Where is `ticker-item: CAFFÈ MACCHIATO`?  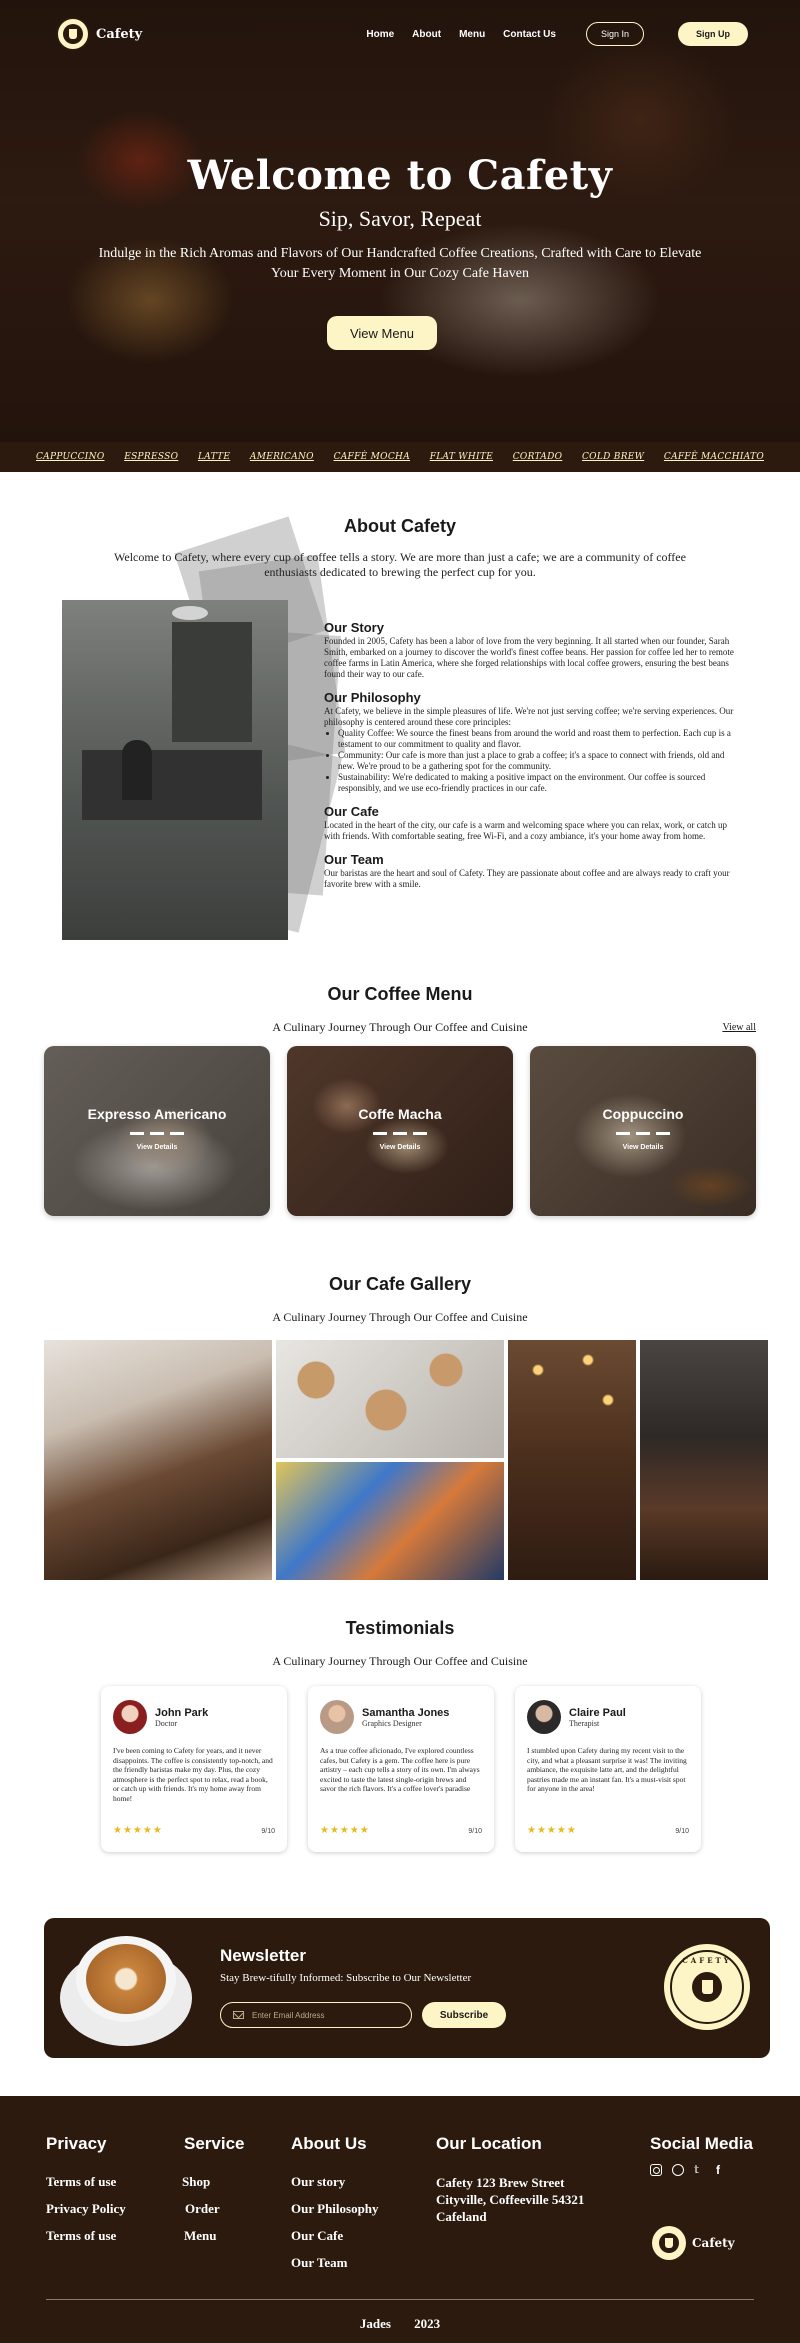
ticker-item: CAFFÈ MACCHIATO is located at coordinates (713, 457).